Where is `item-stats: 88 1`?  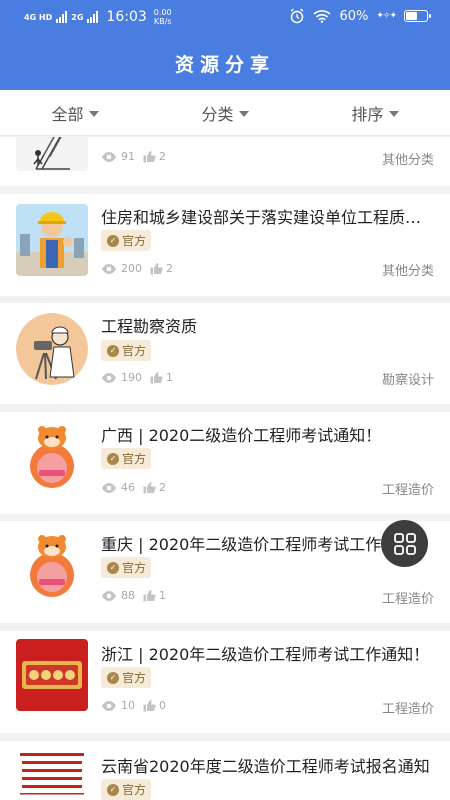
item-stats: 88 1 is located at coordinates (133, 595).